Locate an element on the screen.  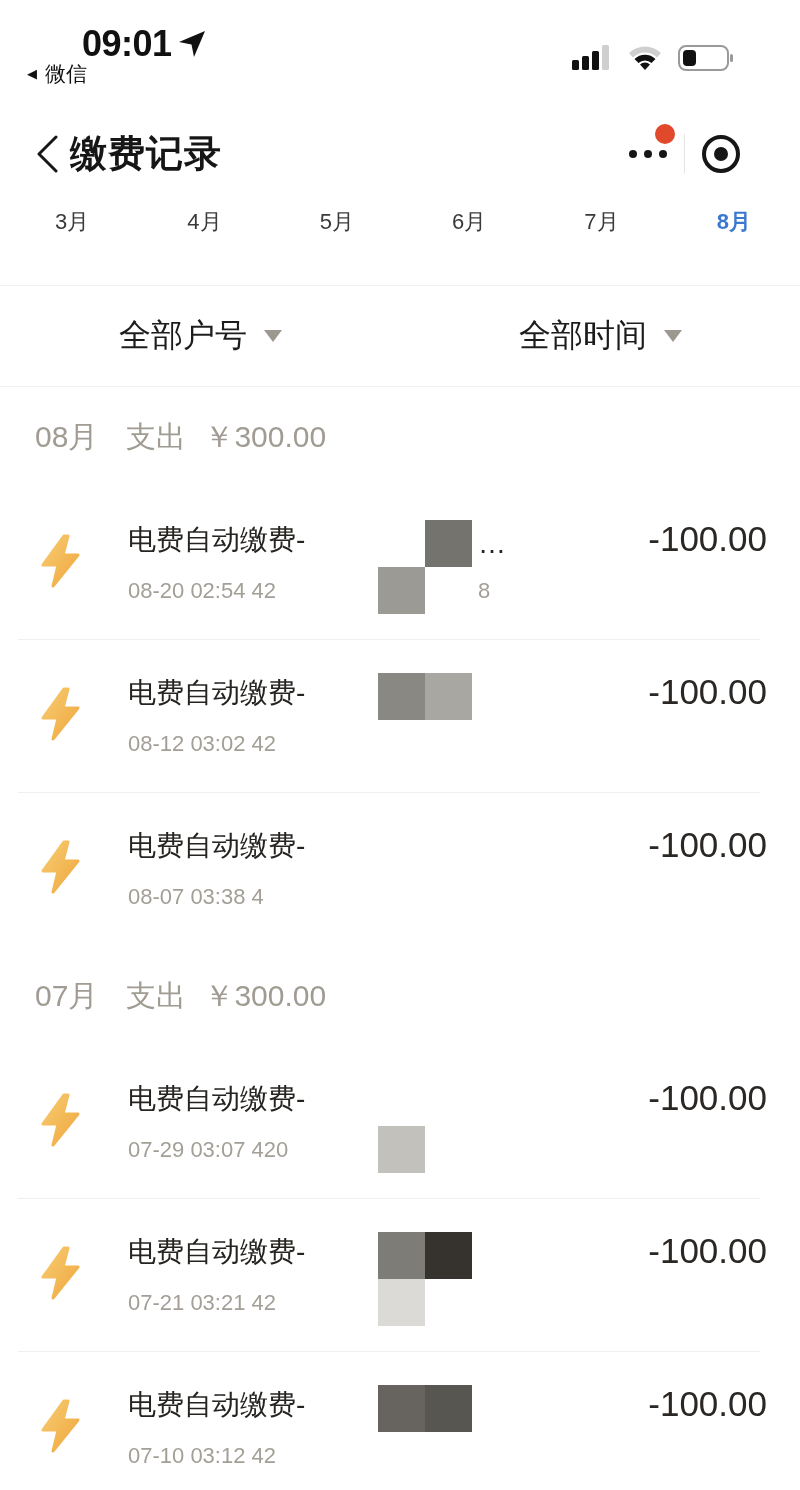
signal-icon is located at coordinates (592, 57).